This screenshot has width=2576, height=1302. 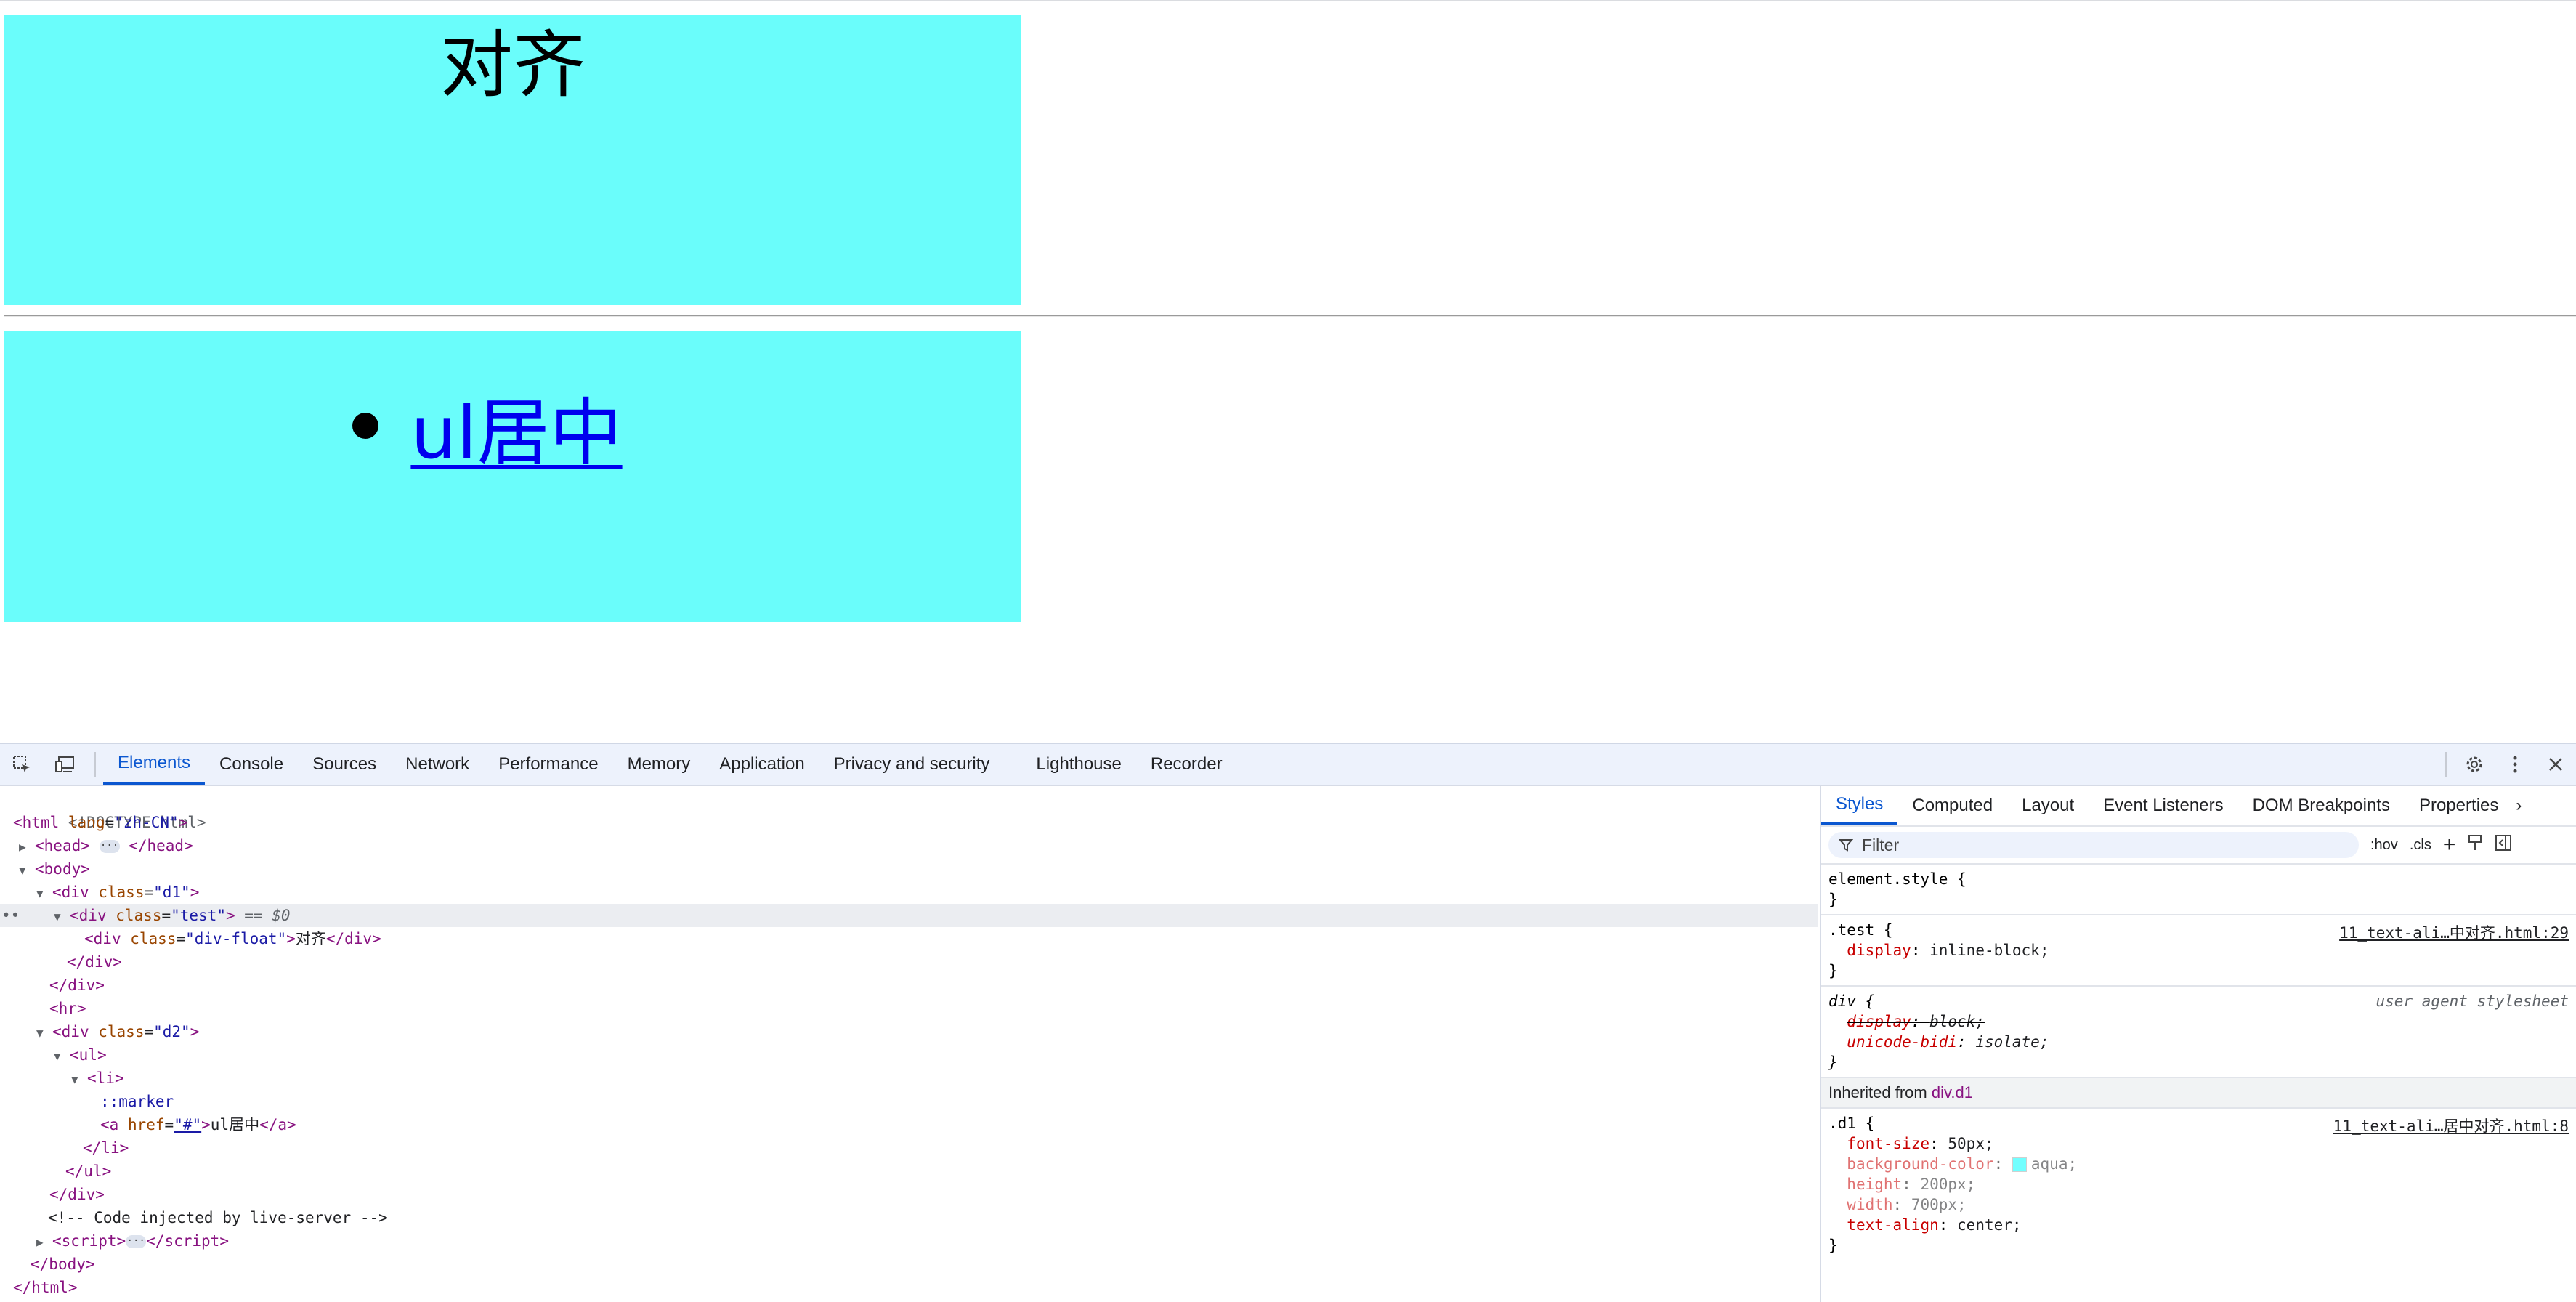 I want to click on style-declaration: background-color: aqua;, so click(x=2199, y=1164).